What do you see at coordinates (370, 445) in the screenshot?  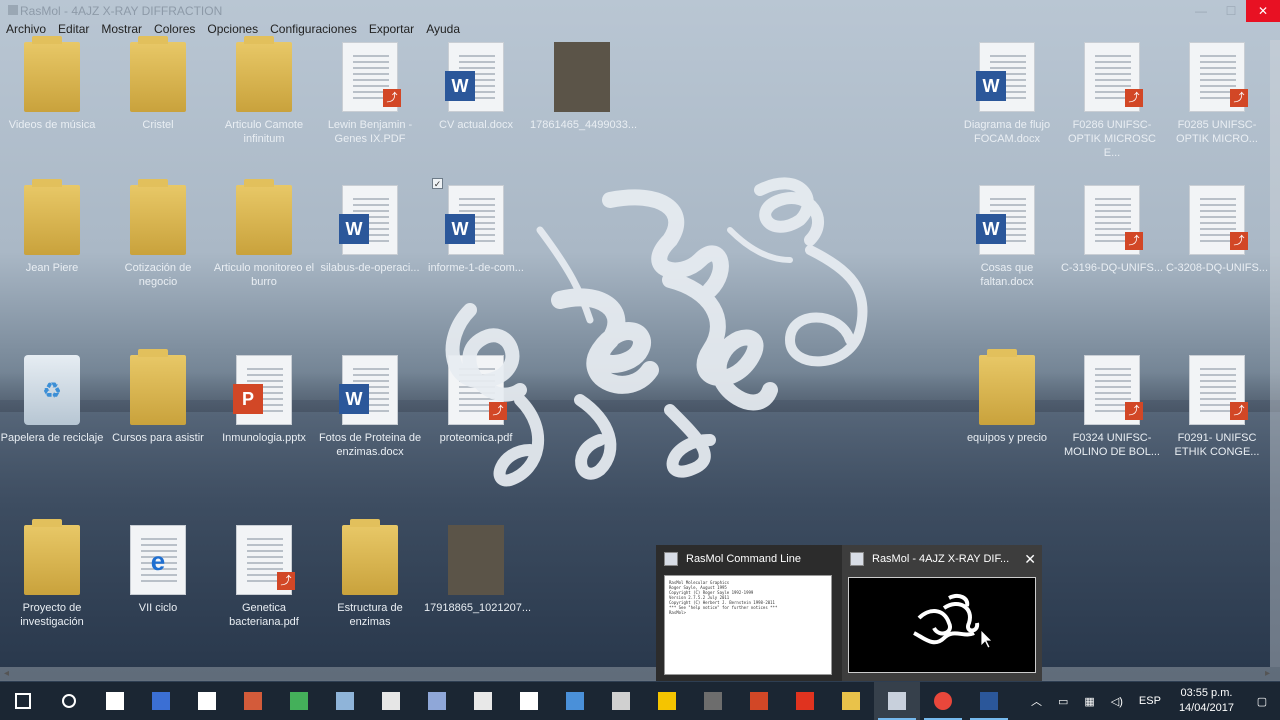 I see `desktop-icon-label: Fotos de Proteina de enzimas.docx` at bounding box center [370, 445].